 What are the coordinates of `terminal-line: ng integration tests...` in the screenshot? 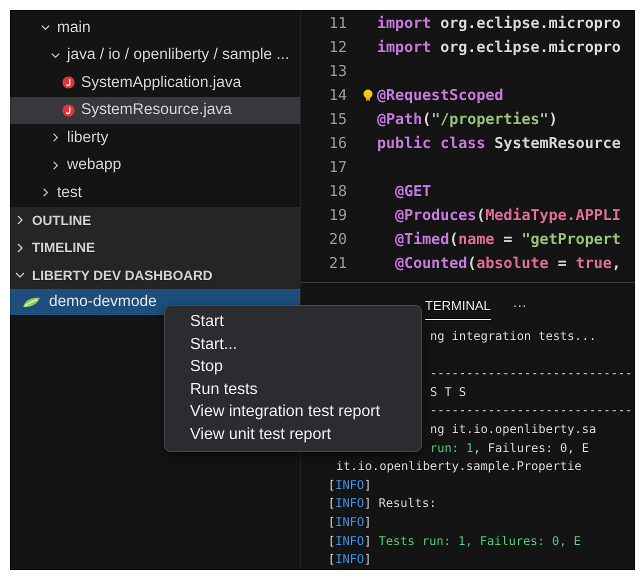 It's located at (513, 336).